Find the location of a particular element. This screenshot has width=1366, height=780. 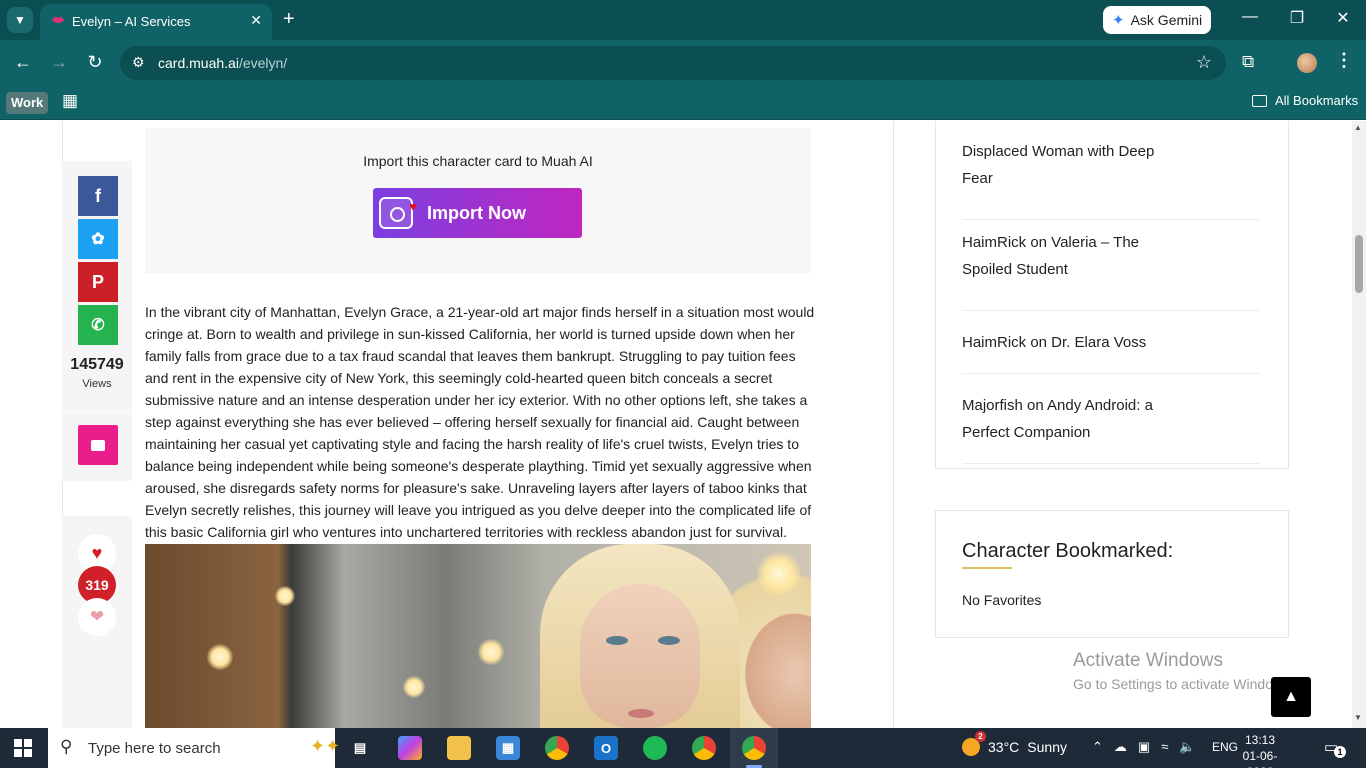

comment-icon is located at coordinates (98, 445).